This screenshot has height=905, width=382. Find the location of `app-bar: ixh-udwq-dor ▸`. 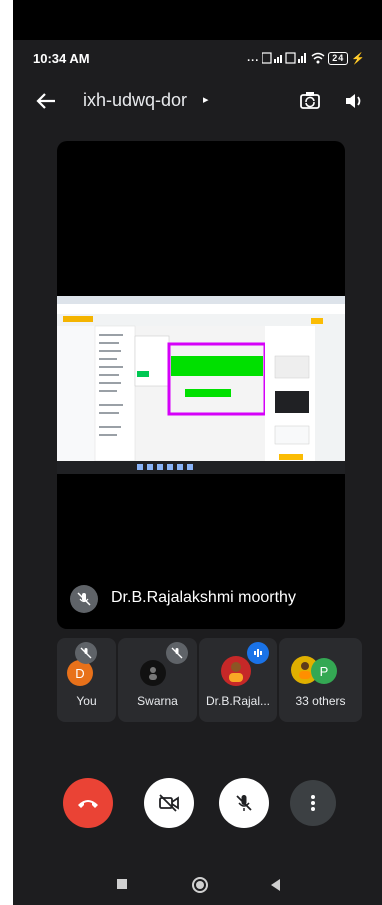

app-bar: ixh-udwq-dor ▸ is located at coordinates (197, 102).